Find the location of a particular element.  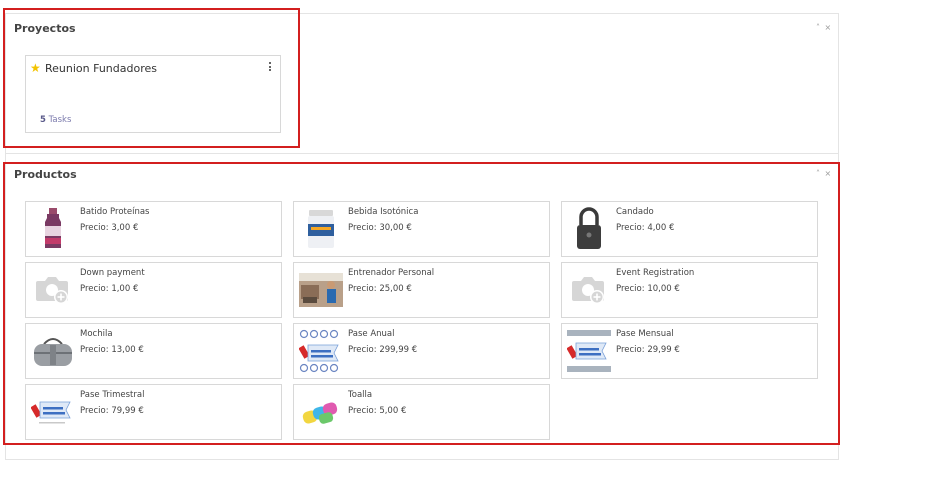

product-name: Pase Trimestral is located at coordinates (112, 395).